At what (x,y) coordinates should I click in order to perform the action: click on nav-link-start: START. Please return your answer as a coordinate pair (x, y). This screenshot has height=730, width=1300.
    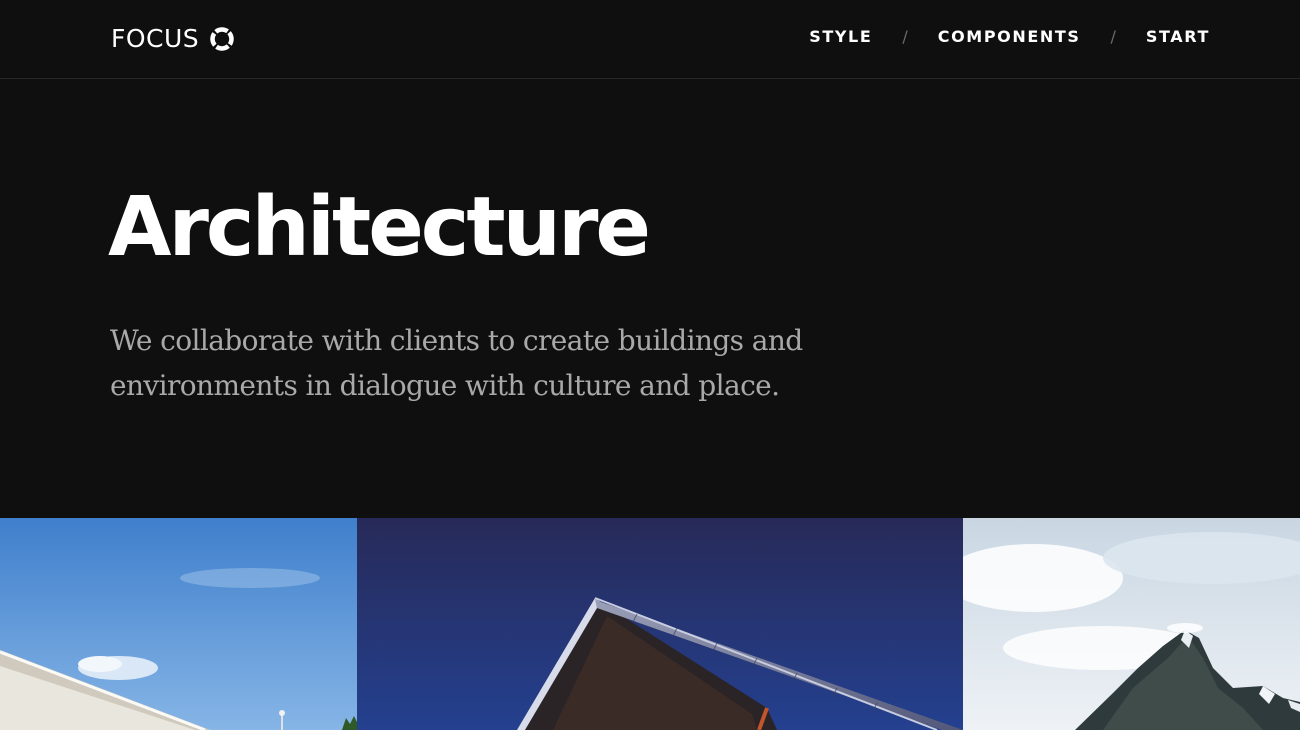
    Looking at the image, I should click on (1178, 37).